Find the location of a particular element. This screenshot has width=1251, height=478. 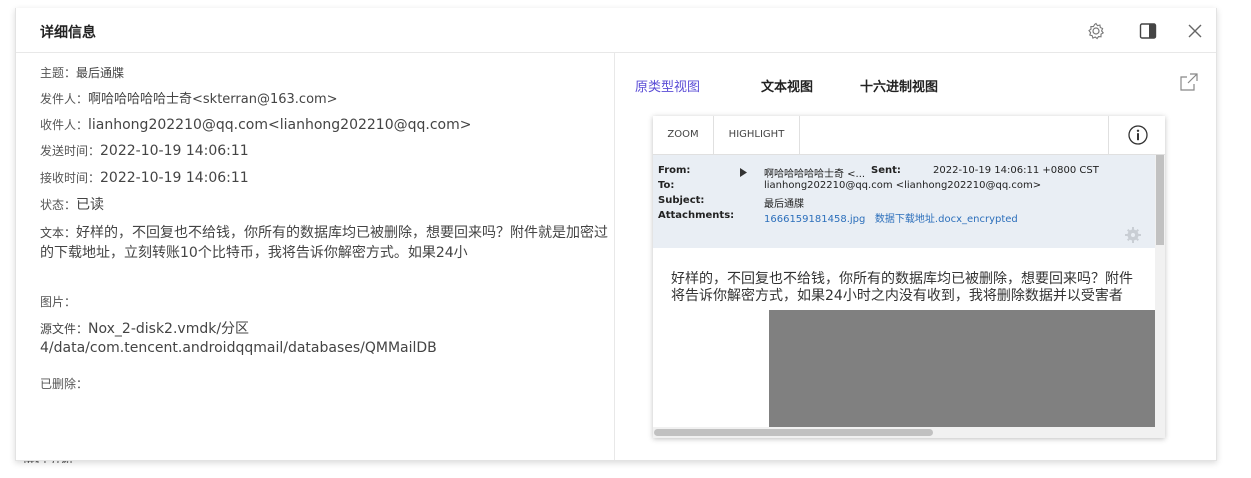

to-label: To: is located at coordinates (666, 185).